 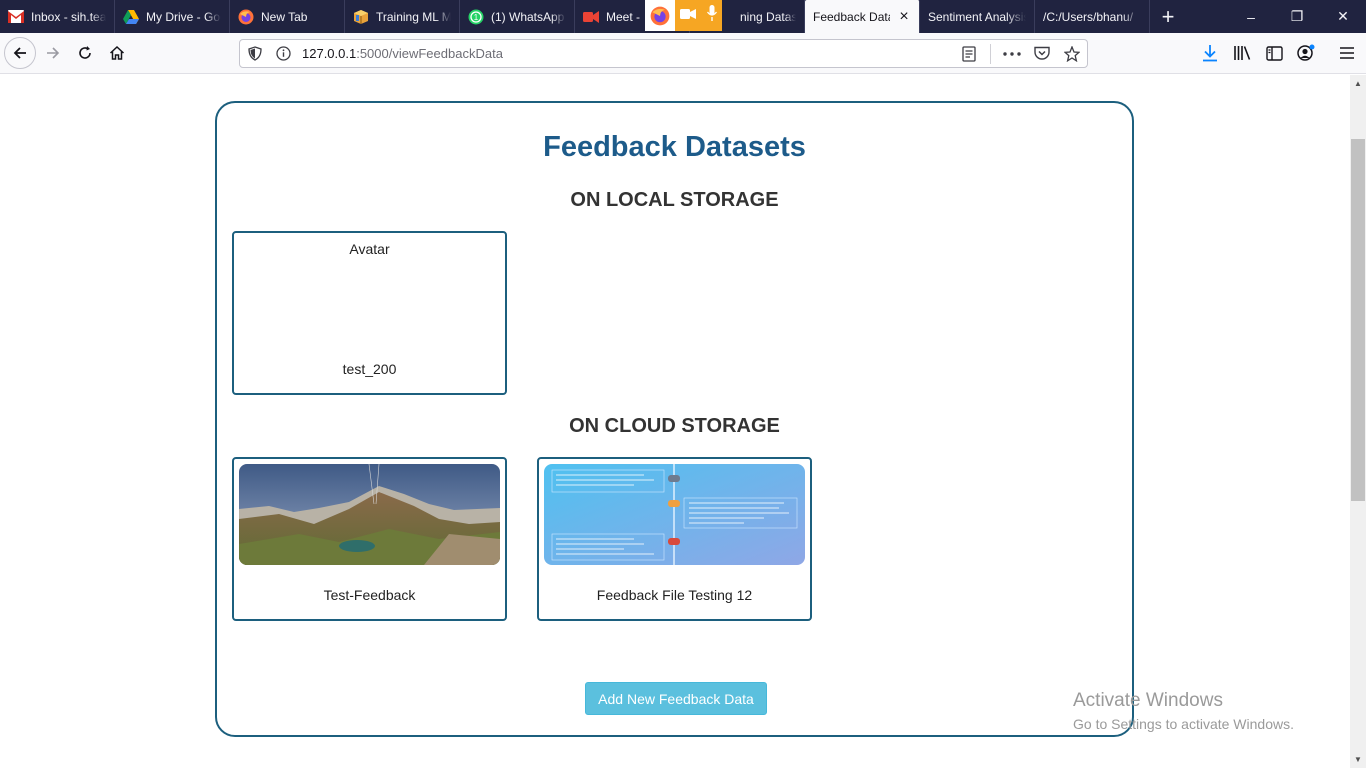 I want to click on tab-feedback-data: Feedback Data ×, so click(x=862, y=16).